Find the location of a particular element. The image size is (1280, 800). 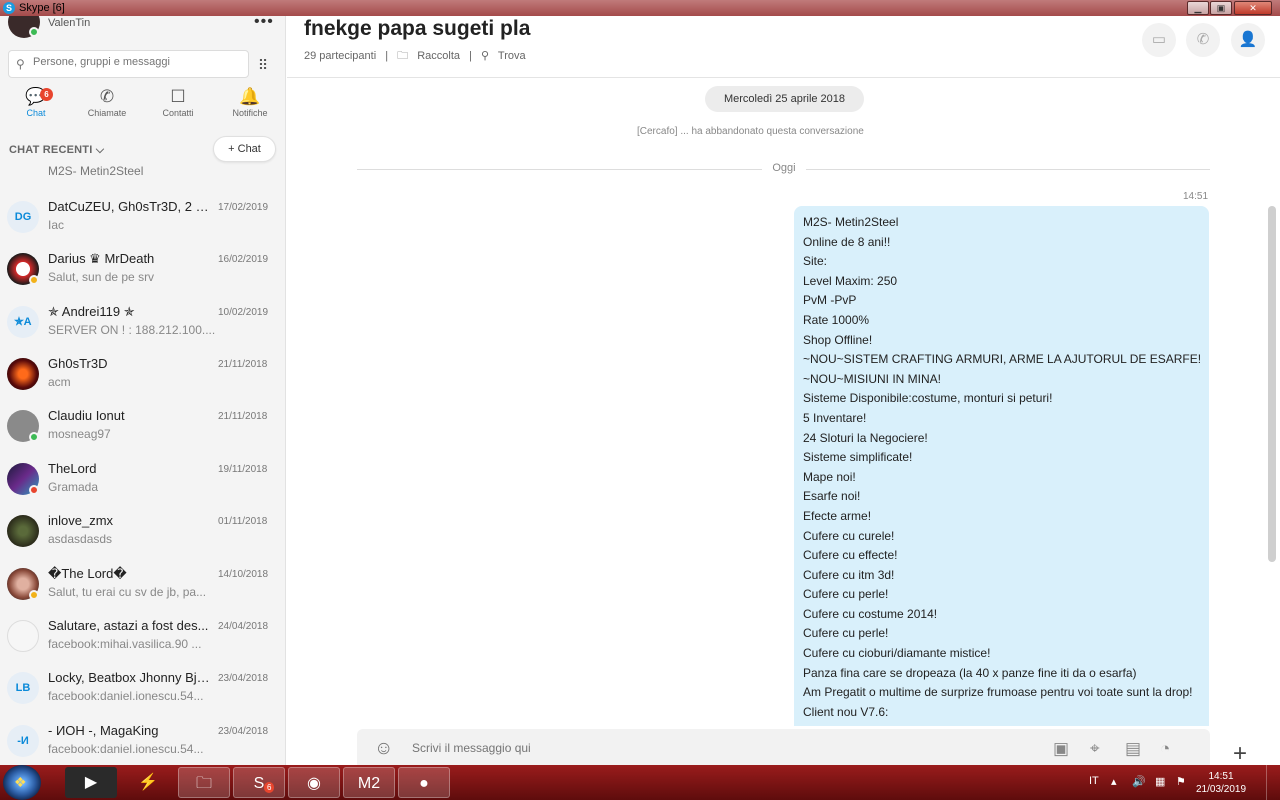

tab-contacts: ☐ Contatti is located at coordinates (178, 106).